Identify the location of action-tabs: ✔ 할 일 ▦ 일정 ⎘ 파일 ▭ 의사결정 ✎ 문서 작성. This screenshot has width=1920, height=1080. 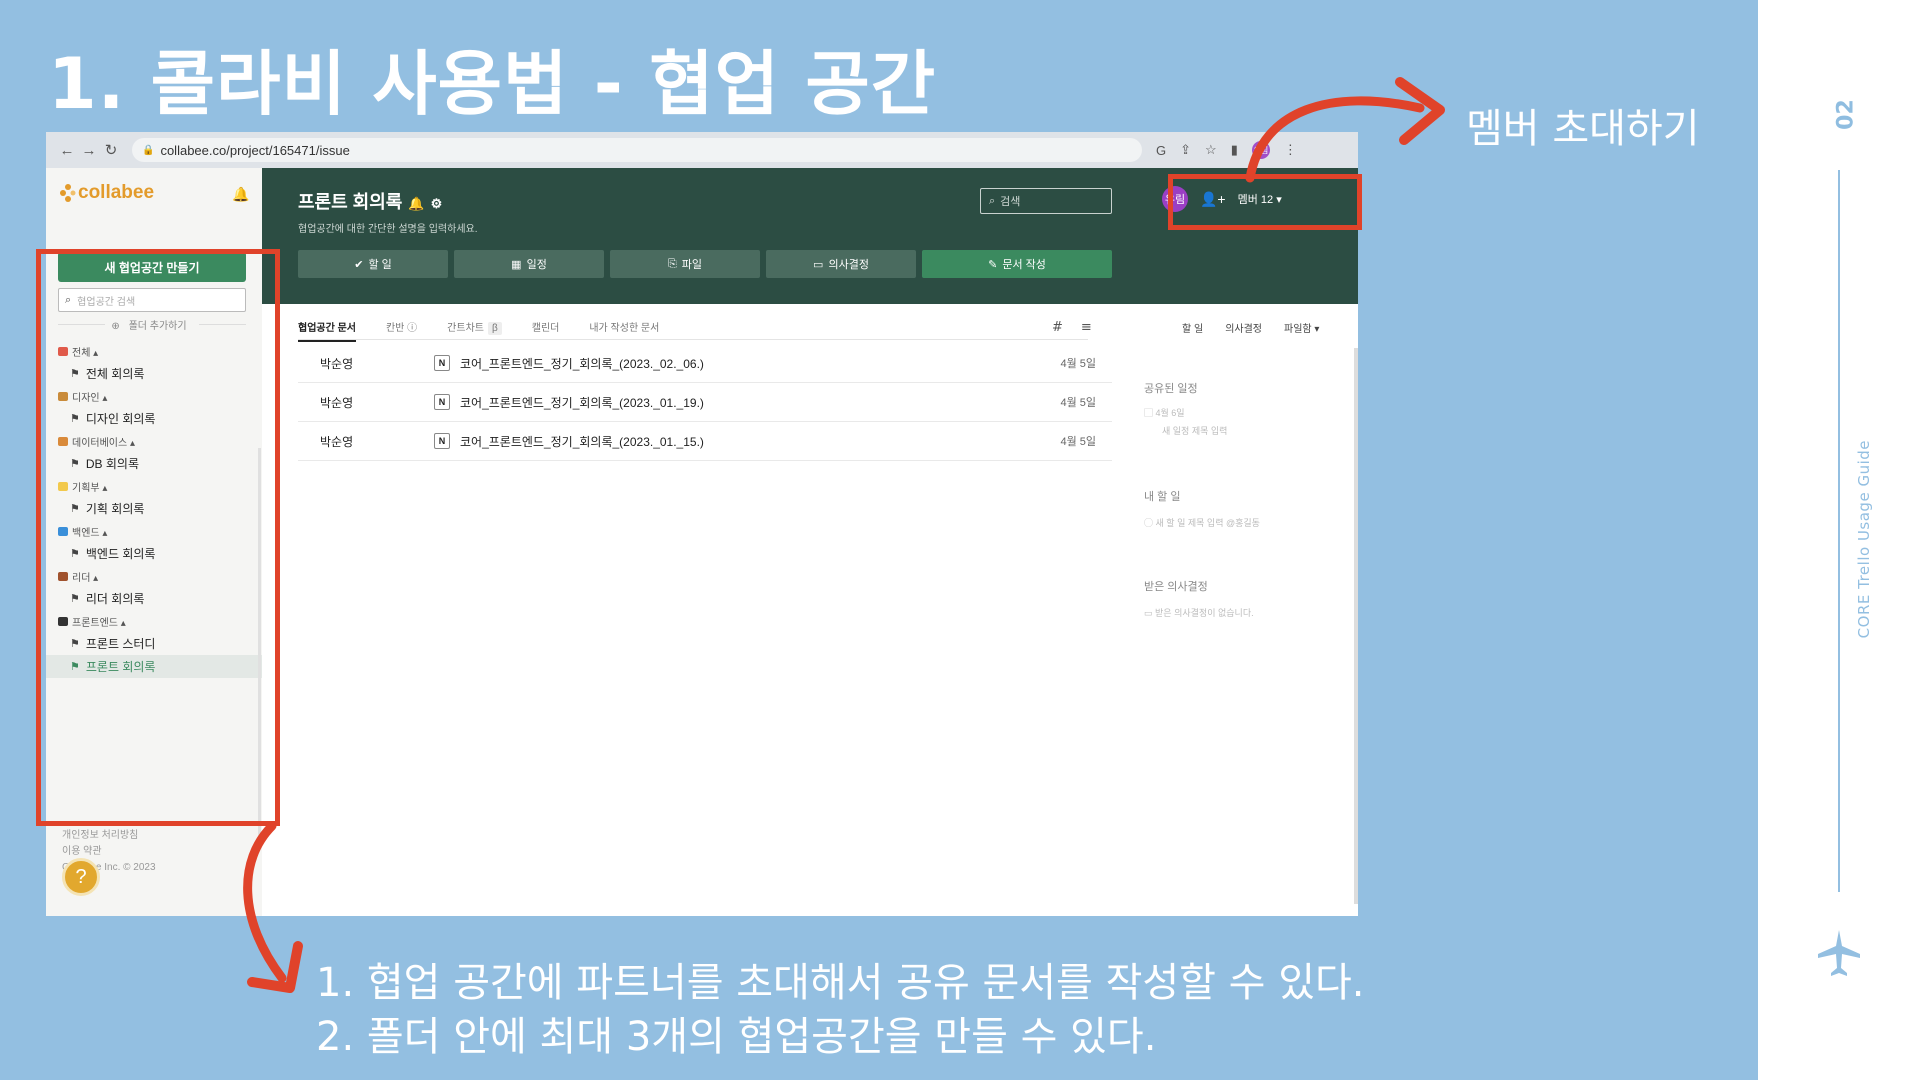
(705, 264).